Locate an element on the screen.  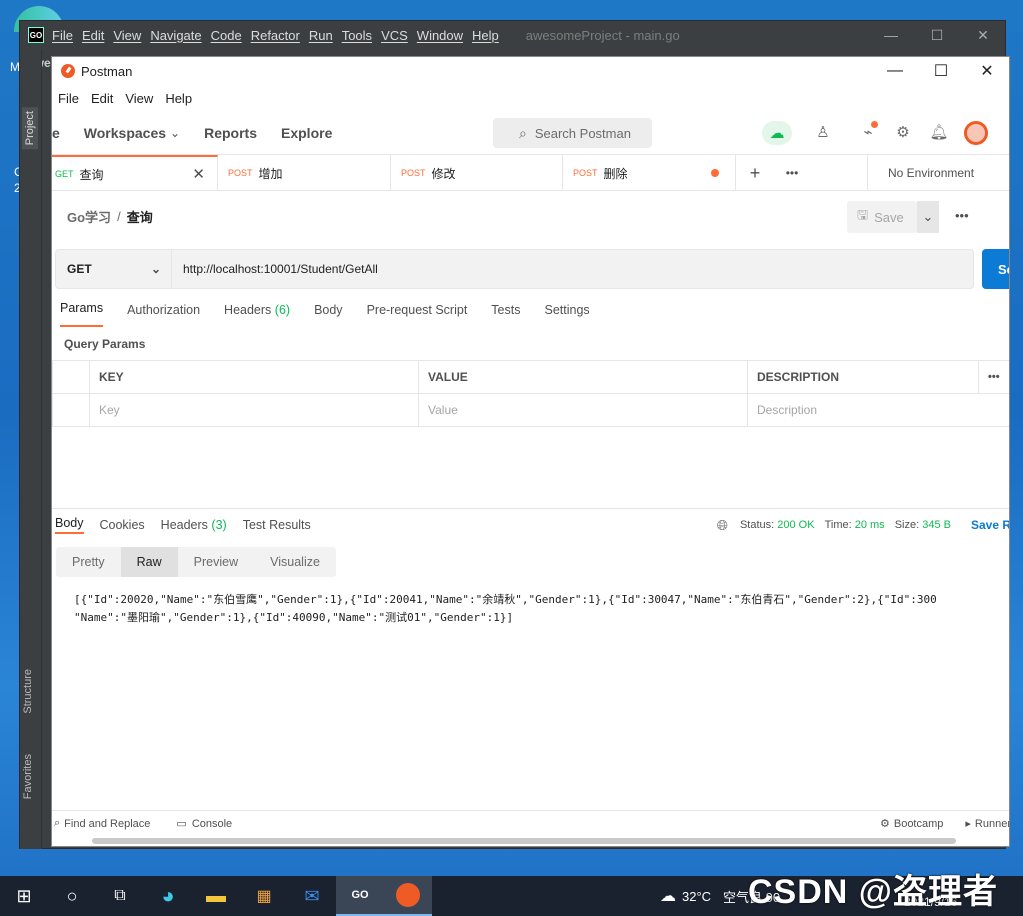
save-button: 🖫 Save is located at coordinates (882, 217).